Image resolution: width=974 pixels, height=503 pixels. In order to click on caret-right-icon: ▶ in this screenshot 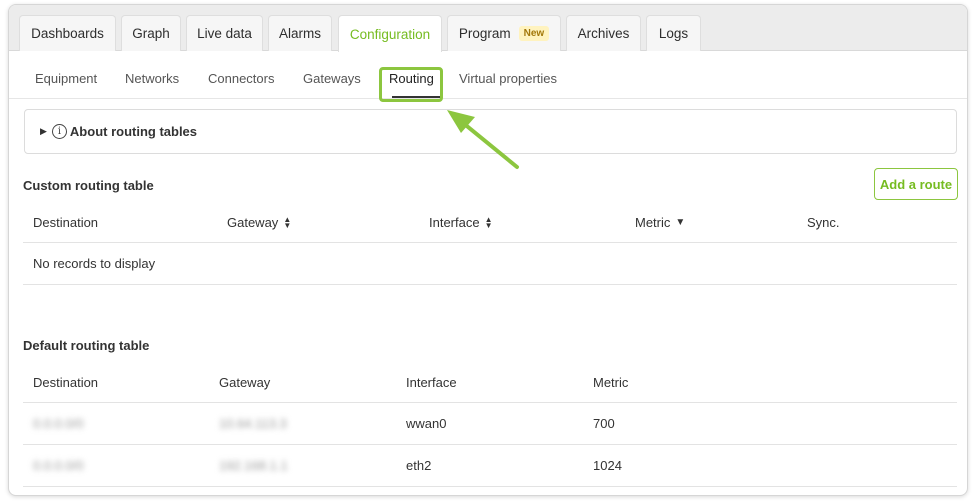, I will do `click(43, 131)`.